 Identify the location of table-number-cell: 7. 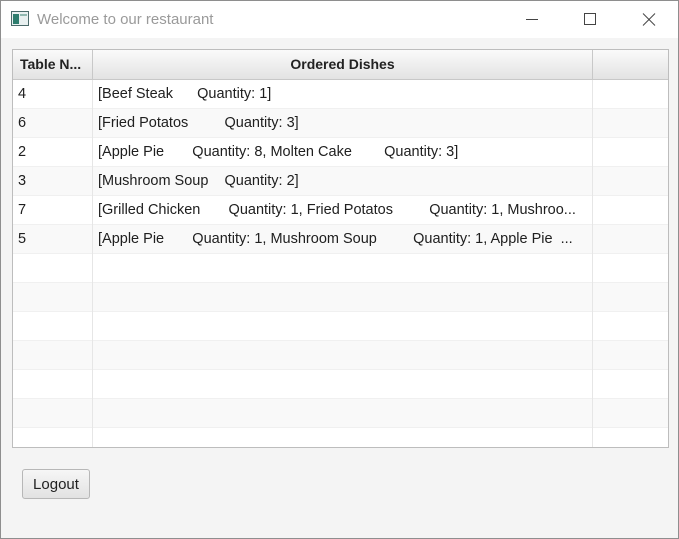
(53, 210).